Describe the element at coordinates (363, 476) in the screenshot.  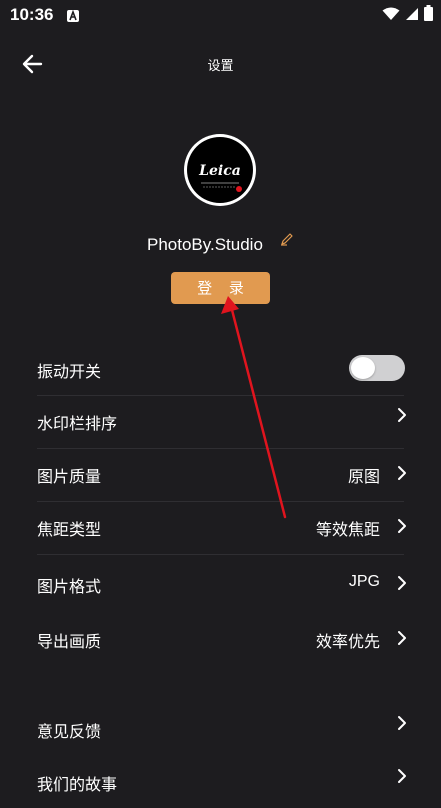
I see `setting-value: 原图` at that location.